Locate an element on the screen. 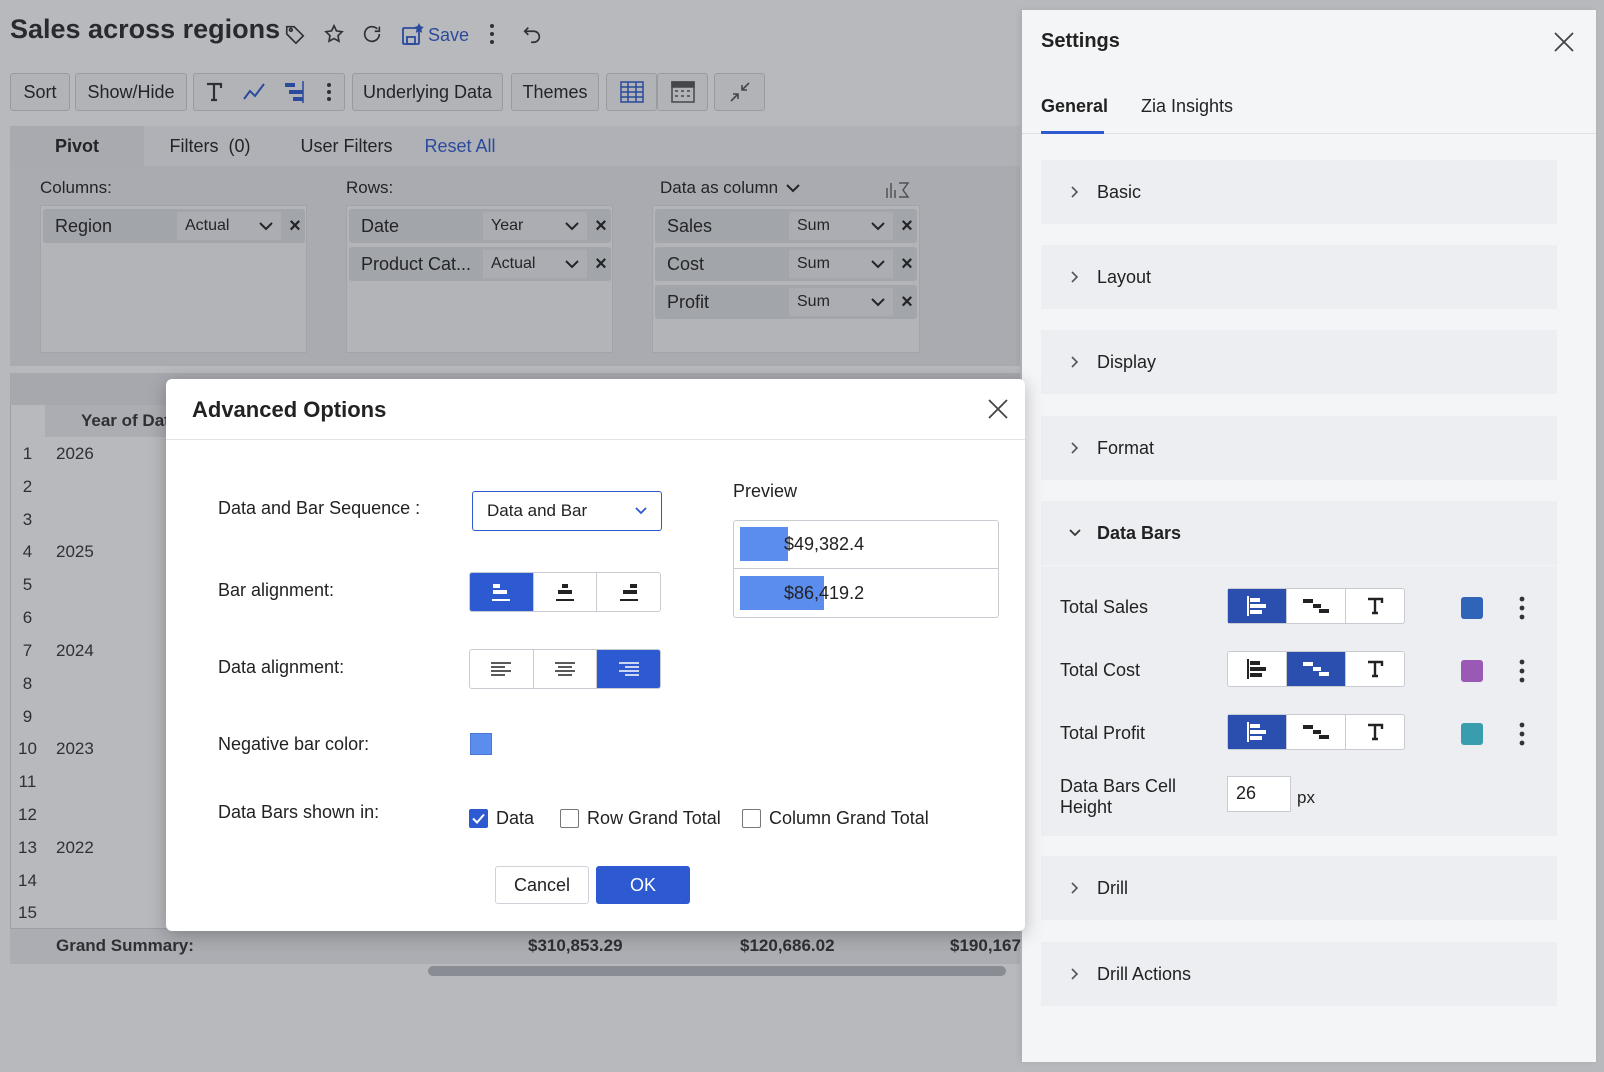  bar-align-left-icon is located at coordinates (502, 592).